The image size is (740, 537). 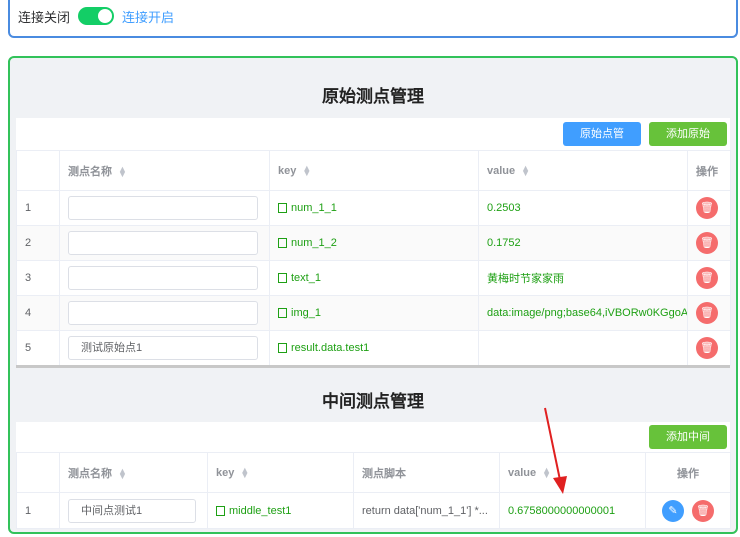 What do you see at coordinates (373, 278) in the screenshot?
I see `table-row: 3 text_1 黄梅时节家家雨 🗑` at bounding box center [373, 278].